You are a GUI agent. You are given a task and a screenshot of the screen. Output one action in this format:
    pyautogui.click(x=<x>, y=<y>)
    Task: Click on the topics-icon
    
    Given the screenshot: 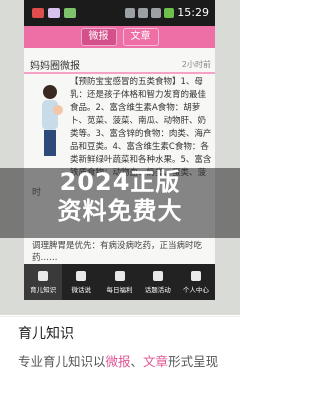 What is the action you would take?
    pyautogui.click(x=157, y=275)
    